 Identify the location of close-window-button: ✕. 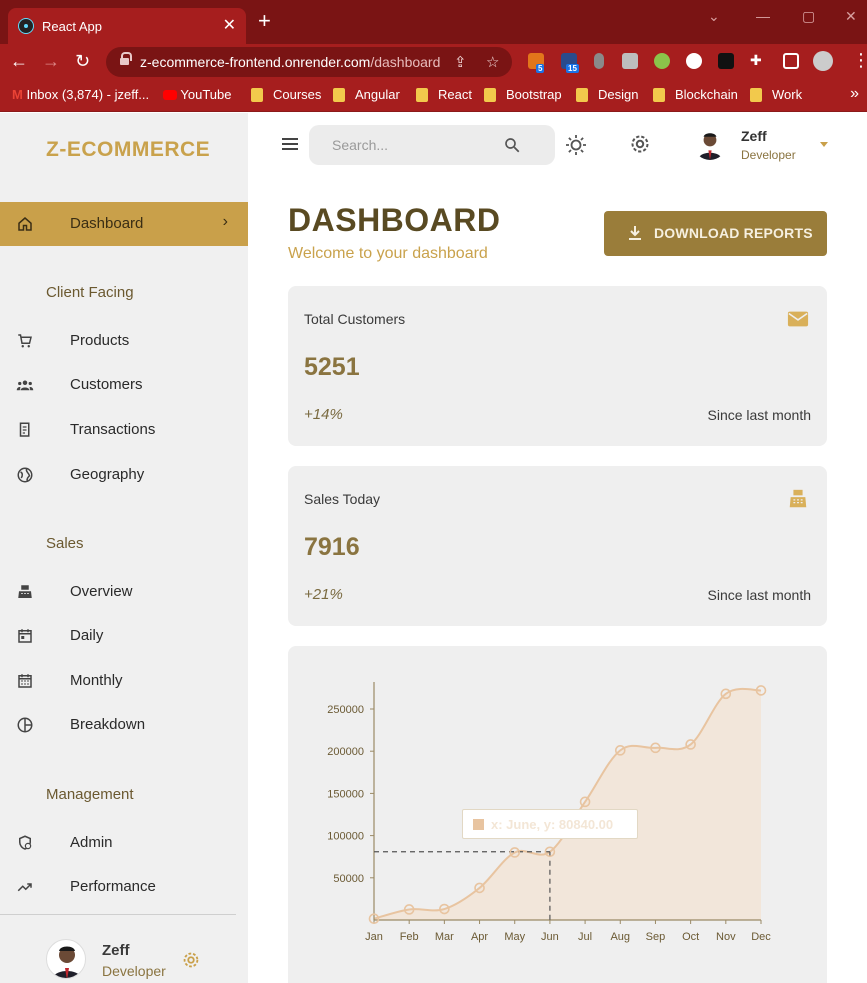
(851, 16).